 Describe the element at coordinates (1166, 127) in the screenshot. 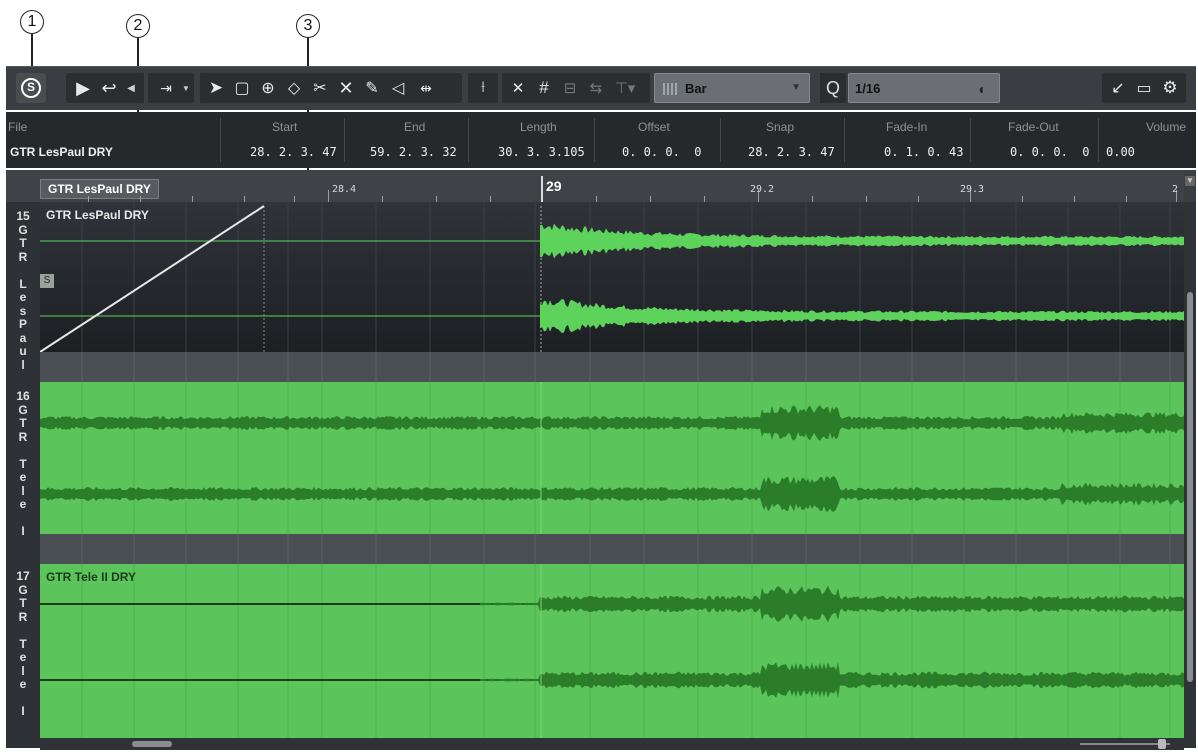

I see `info-volume-header: Volume` at that location.